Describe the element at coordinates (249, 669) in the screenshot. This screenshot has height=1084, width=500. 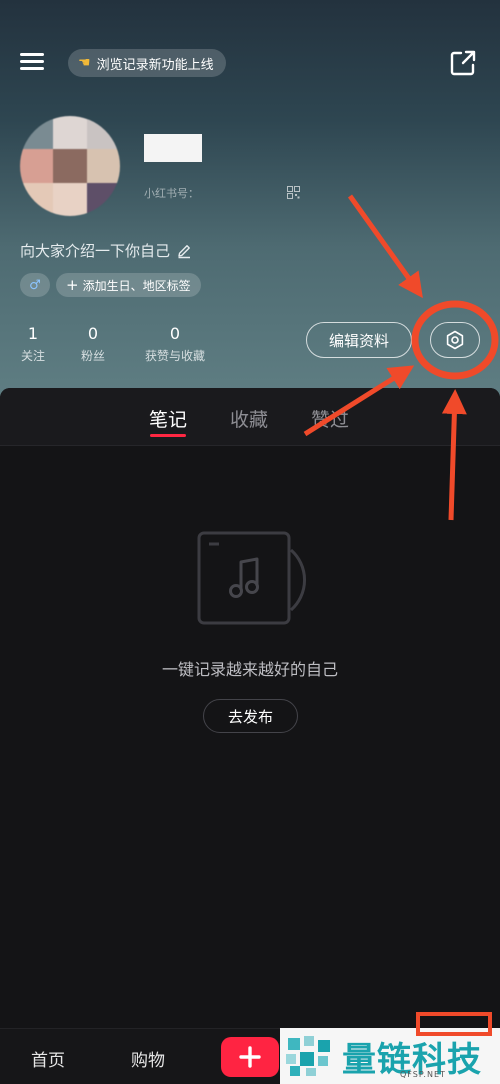
I see `empty-state-text: 一键记录越来越好的自己` at that location.